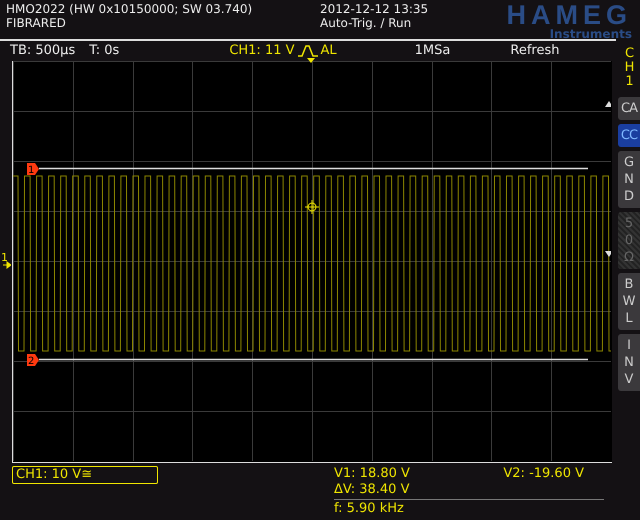 The height and width of the screenshot is (520, 640). What do you see at coordinates (535, 51) in the screenshot?
I see `acquisition-mode: Refresh` at bounding box center [535, 51].